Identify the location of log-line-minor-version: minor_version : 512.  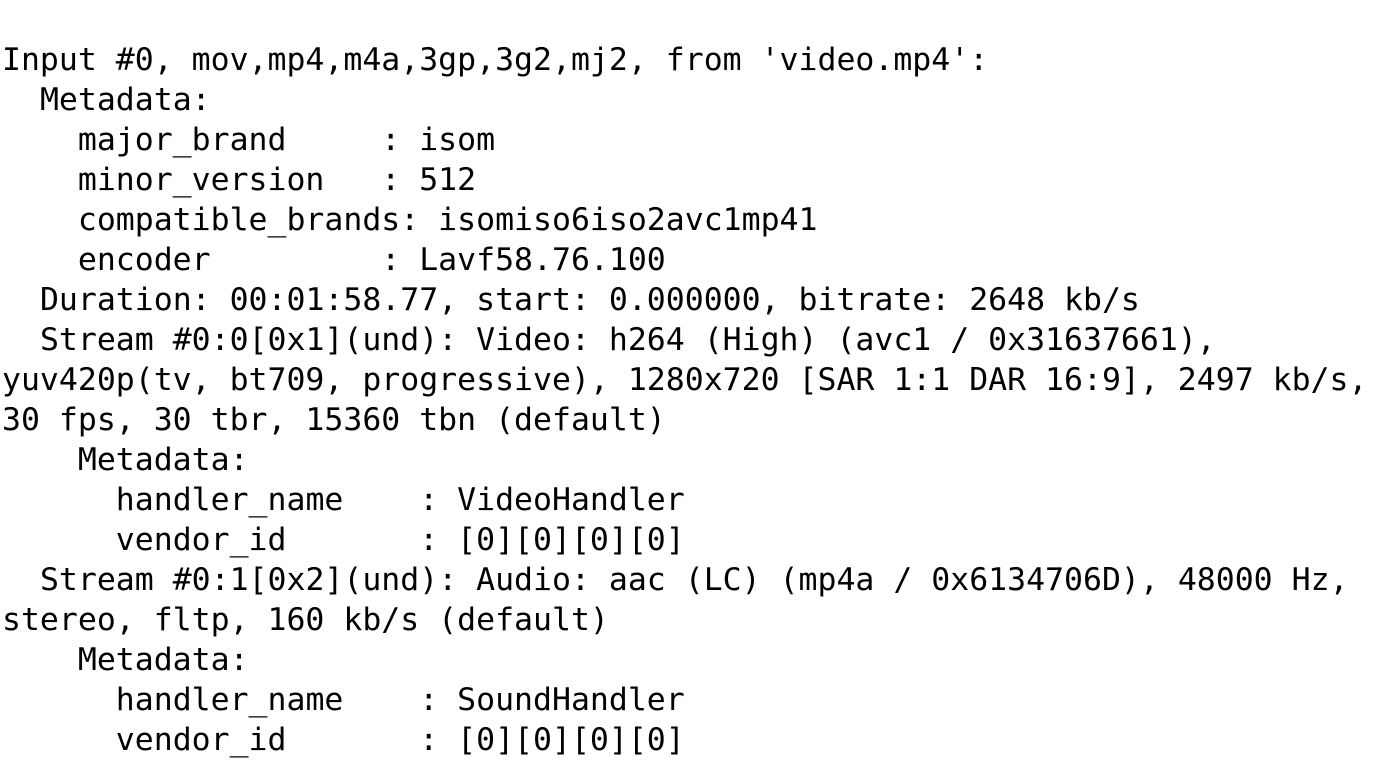
(239, 179).